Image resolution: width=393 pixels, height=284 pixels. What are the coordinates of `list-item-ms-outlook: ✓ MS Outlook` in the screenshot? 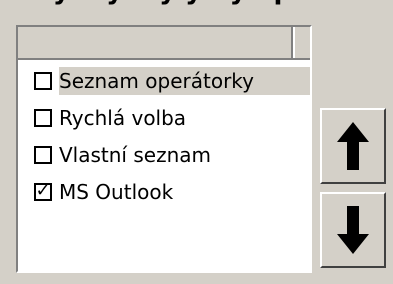 It's located at (164, 191).